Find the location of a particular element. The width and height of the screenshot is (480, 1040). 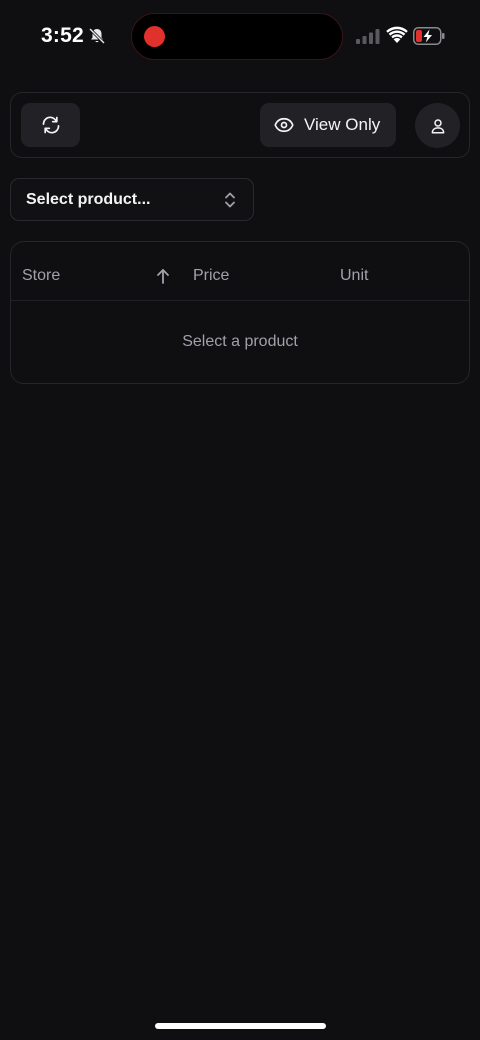

refresh-icon is located at coordinates (50, 125).